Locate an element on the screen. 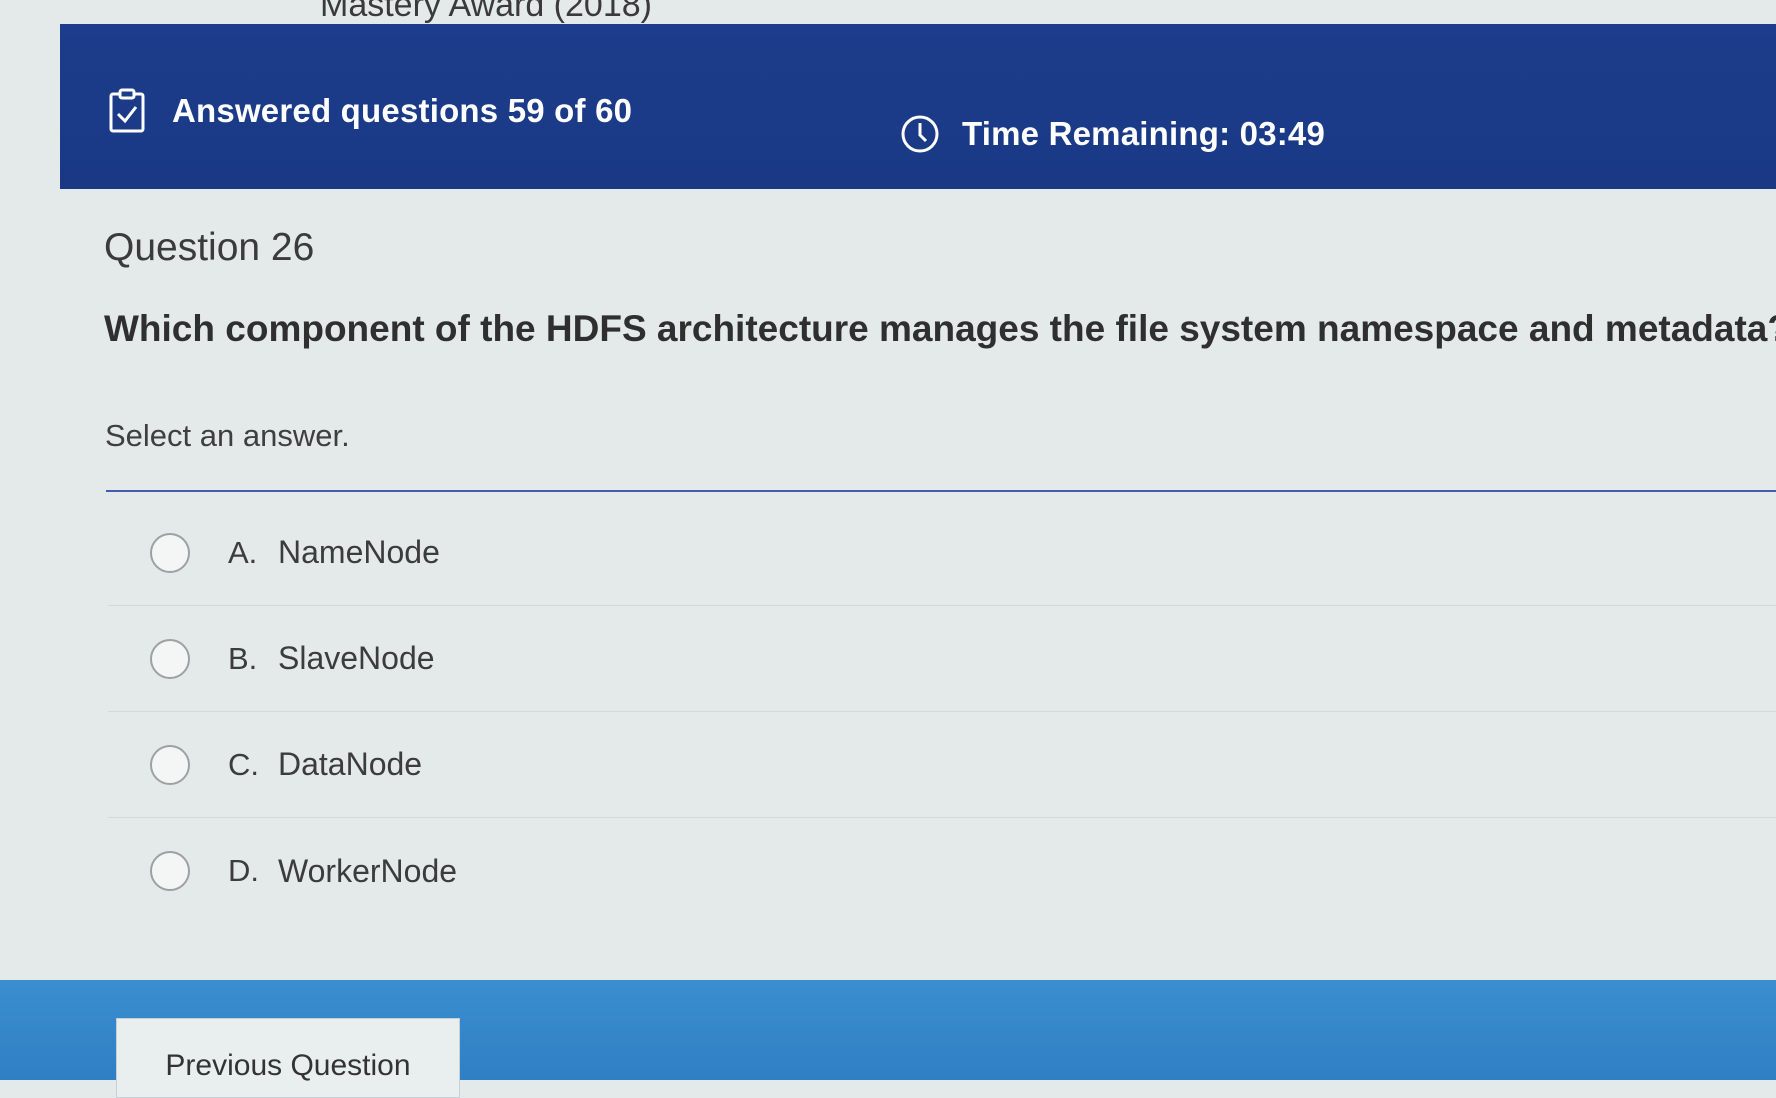  option-text: NameNode is located at coordinates (359, 552).